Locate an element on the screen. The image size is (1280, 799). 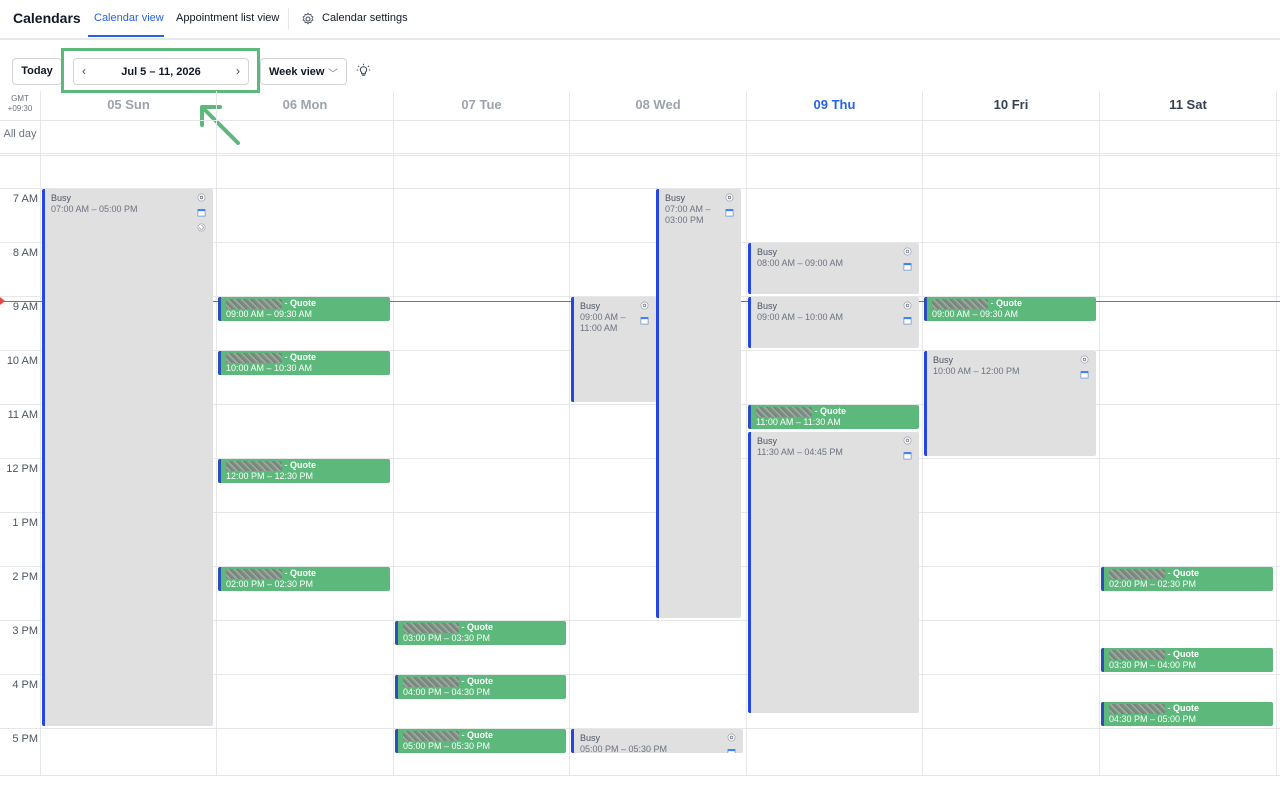
busy-event: Busy 09:00 AM – 11:00 AM is located at coordinates (613, 349).